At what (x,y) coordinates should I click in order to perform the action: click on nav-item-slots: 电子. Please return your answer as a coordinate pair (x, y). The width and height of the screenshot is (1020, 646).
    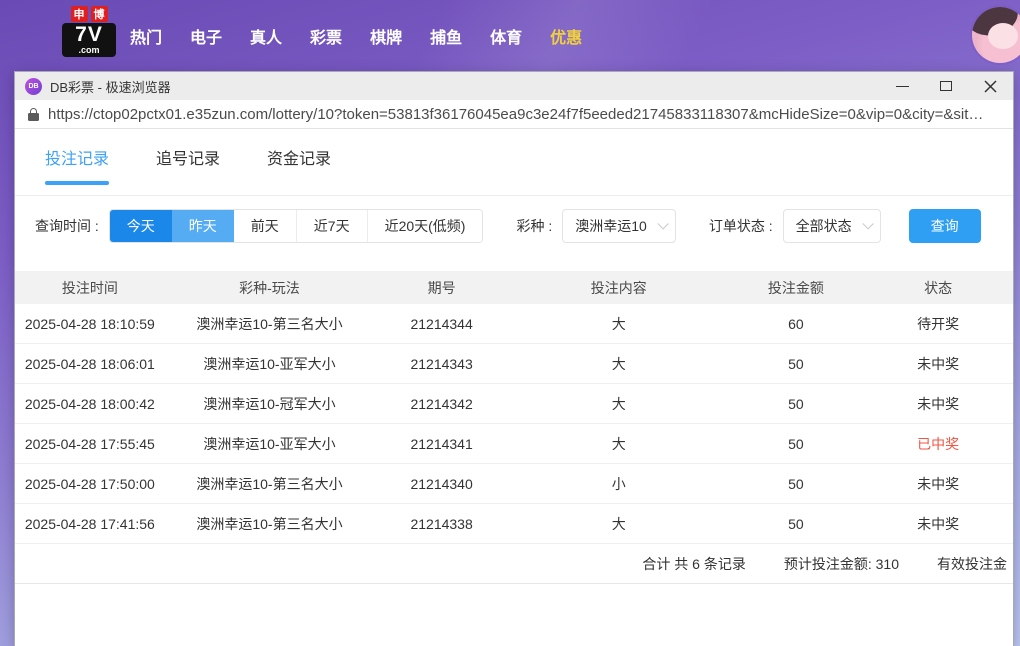
    Looking at the image, I should click on (206, 36).